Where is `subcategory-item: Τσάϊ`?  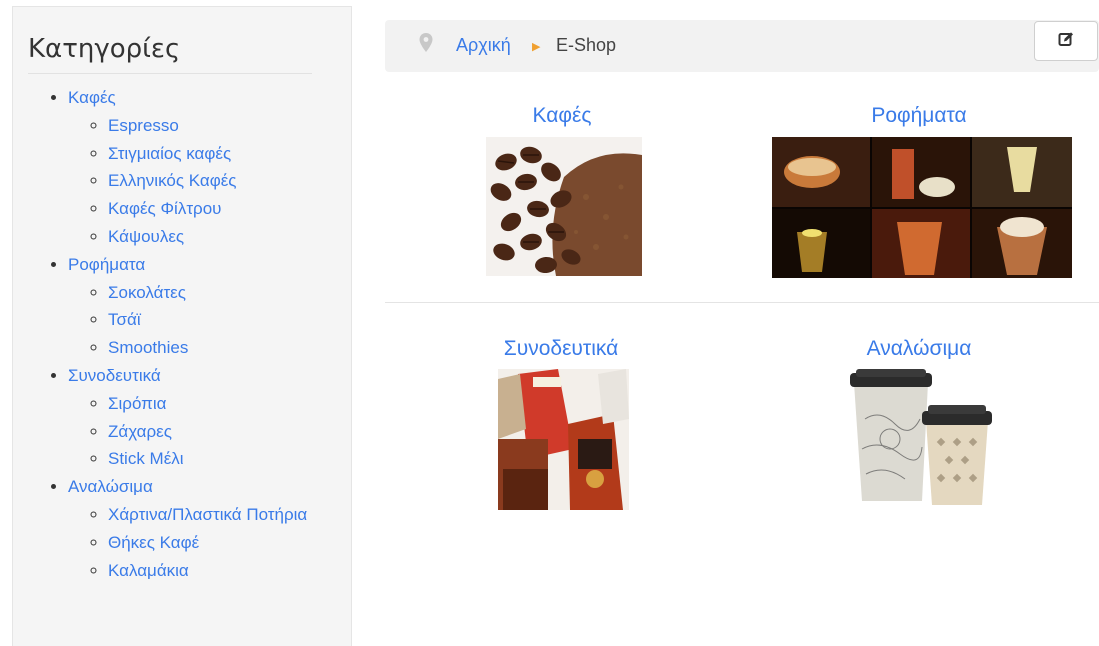
subcategory-item: Τσάϊ is located at coordinates (208, 320).